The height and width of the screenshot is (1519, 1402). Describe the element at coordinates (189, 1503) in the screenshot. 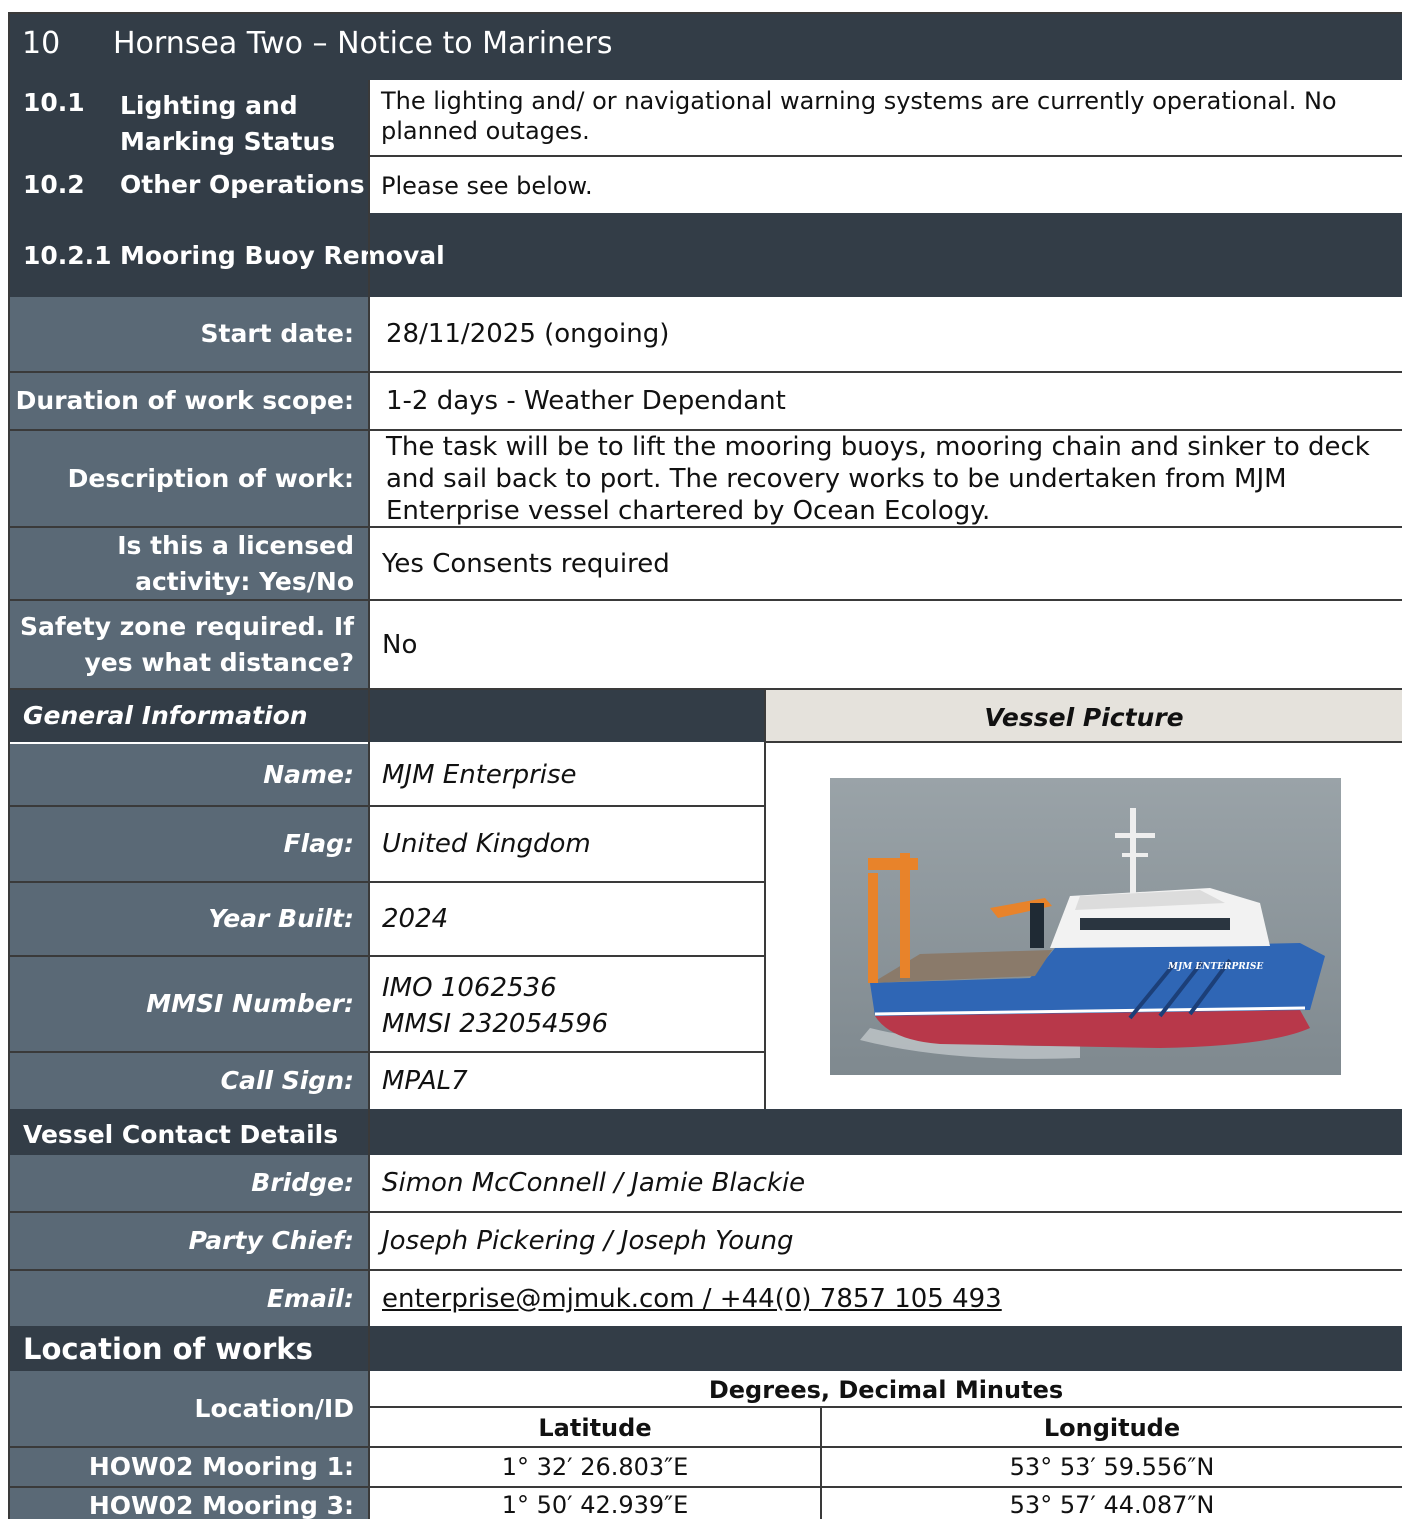

I see `location-row-2-id: HOW02 Mooring 3:` at that location.